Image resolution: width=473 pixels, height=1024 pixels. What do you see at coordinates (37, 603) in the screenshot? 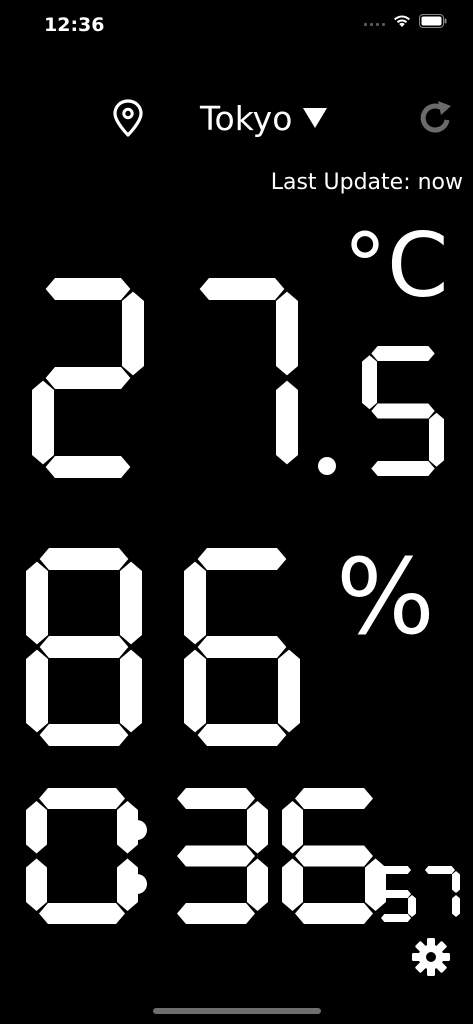
I see `humidity-digit-1-seg-f` at bounding box center [37, 603].